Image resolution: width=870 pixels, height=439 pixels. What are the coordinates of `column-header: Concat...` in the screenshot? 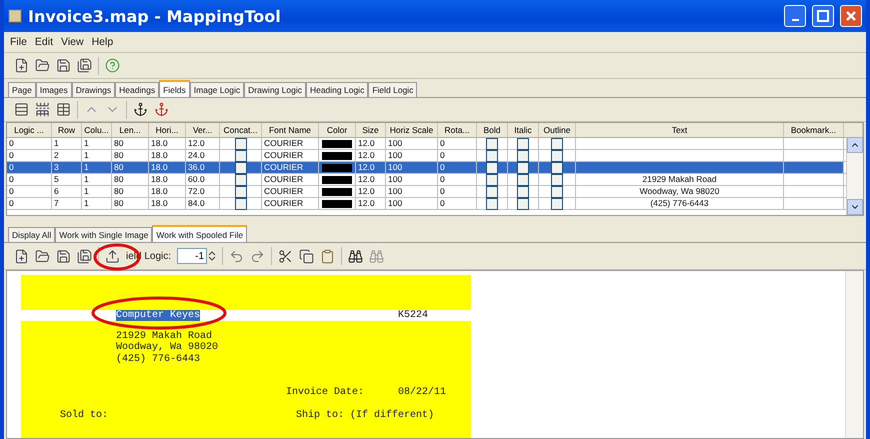 It's located at (241, 130).